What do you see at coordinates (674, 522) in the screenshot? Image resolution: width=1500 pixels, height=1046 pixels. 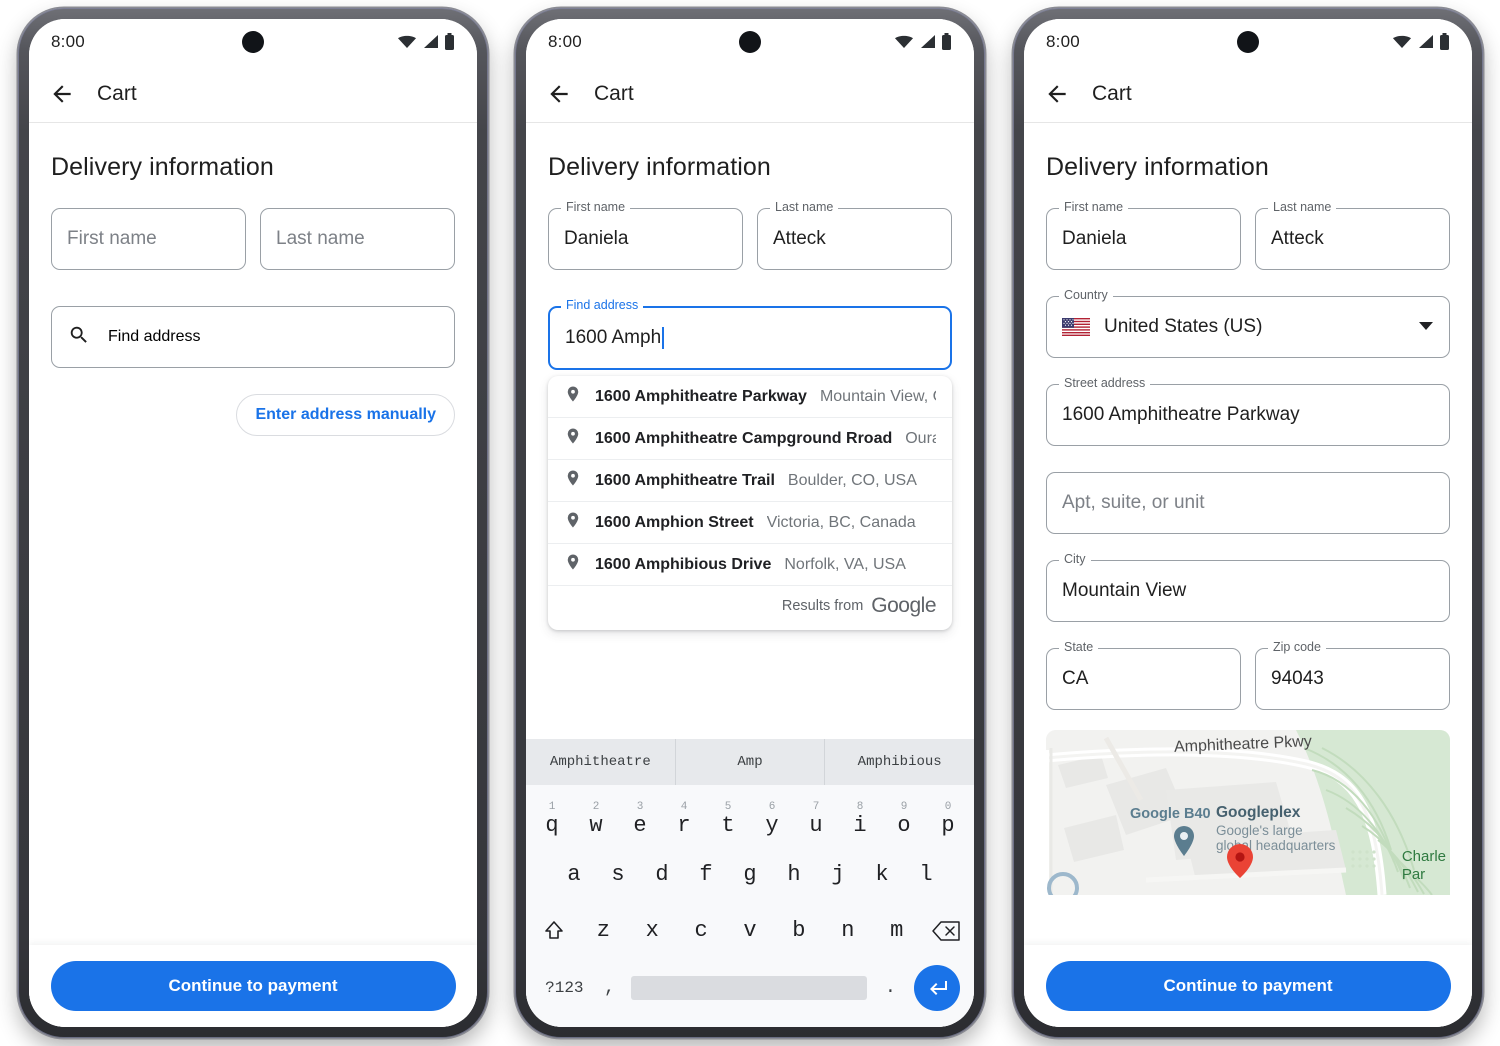 I see `suggestion-main: 1600 Amphion Street` at bounding box center [674, 522].